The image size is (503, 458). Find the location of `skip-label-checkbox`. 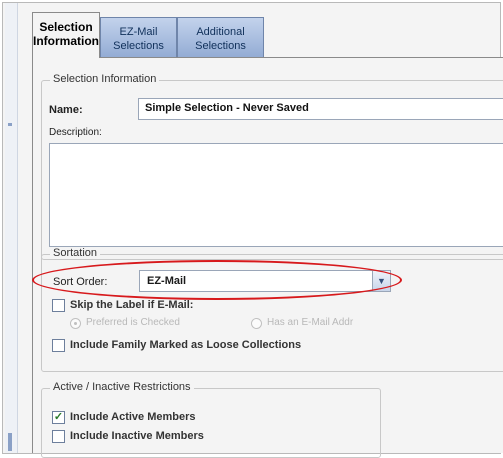

skip-label-checkbox is located at coordinates (58, 305).